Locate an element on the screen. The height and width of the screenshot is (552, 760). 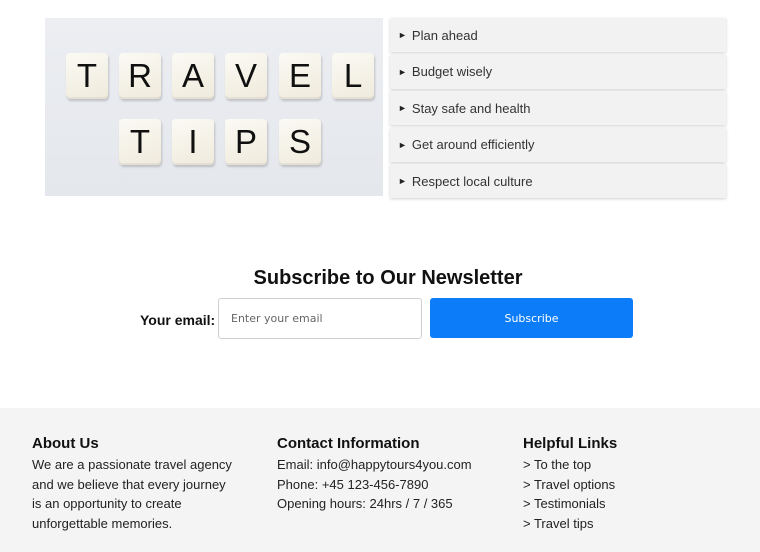
about-text-line: unforgettable memories. is located at coordinates (102, 523).